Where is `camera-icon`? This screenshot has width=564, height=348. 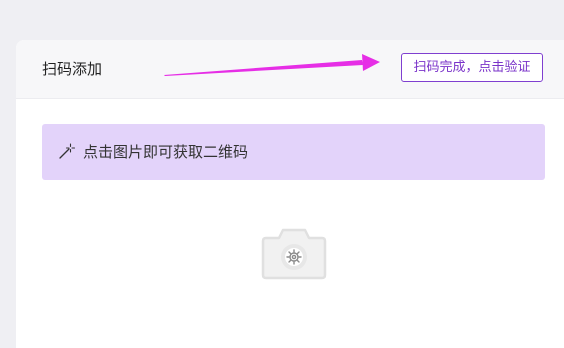 camera-icon is located at coordinates (294, 253).